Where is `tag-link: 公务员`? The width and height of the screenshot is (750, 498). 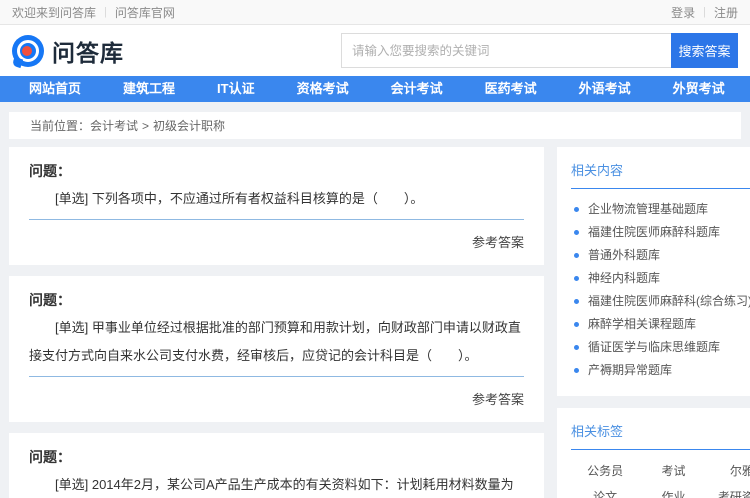
tag-link: 公务员 is located at coordinates (605, 470).